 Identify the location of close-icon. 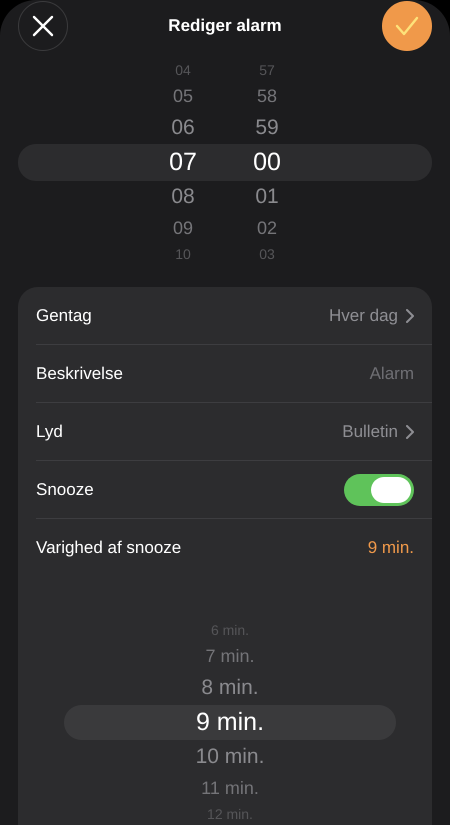
(43, 25).